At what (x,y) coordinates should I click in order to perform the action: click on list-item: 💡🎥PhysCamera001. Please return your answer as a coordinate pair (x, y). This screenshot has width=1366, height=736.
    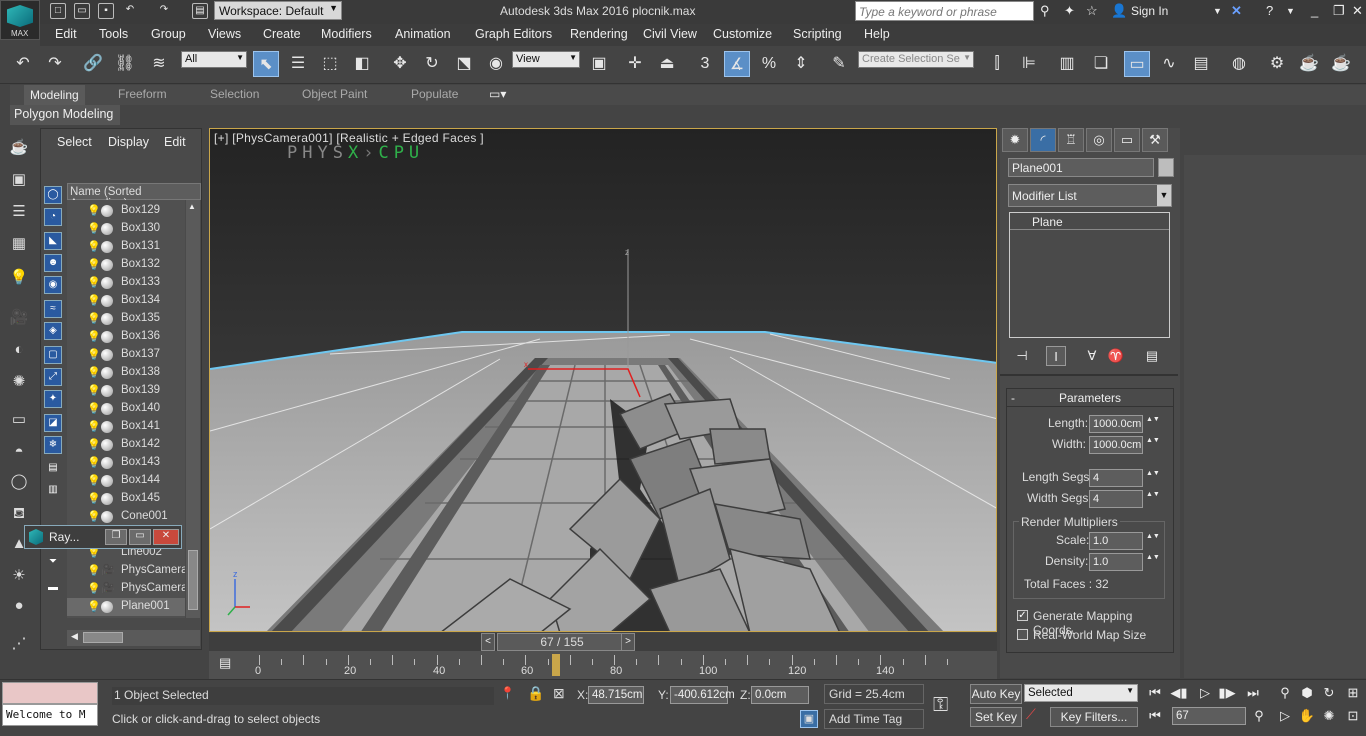
    Looking at the image, I should click on (126, 571).